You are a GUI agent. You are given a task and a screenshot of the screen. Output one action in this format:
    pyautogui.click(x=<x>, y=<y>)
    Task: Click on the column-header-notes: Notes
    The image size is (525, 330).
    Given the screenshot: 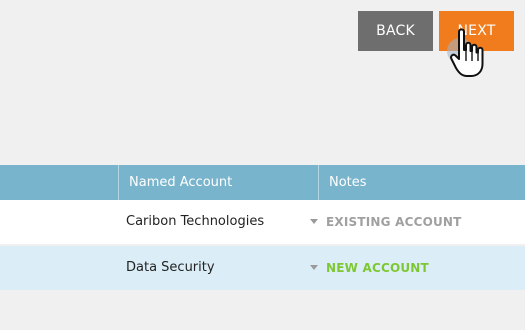 What is the action you would take?
    pyautogui.click(x=421, y=182)
    